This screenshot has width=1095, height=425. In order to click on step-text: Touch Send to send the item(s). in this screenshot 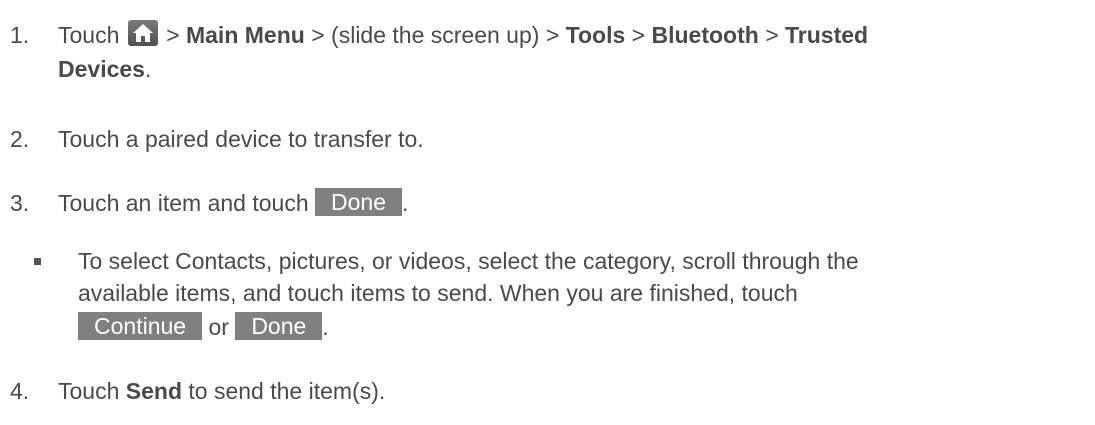, I will do `click(571, 391)`.